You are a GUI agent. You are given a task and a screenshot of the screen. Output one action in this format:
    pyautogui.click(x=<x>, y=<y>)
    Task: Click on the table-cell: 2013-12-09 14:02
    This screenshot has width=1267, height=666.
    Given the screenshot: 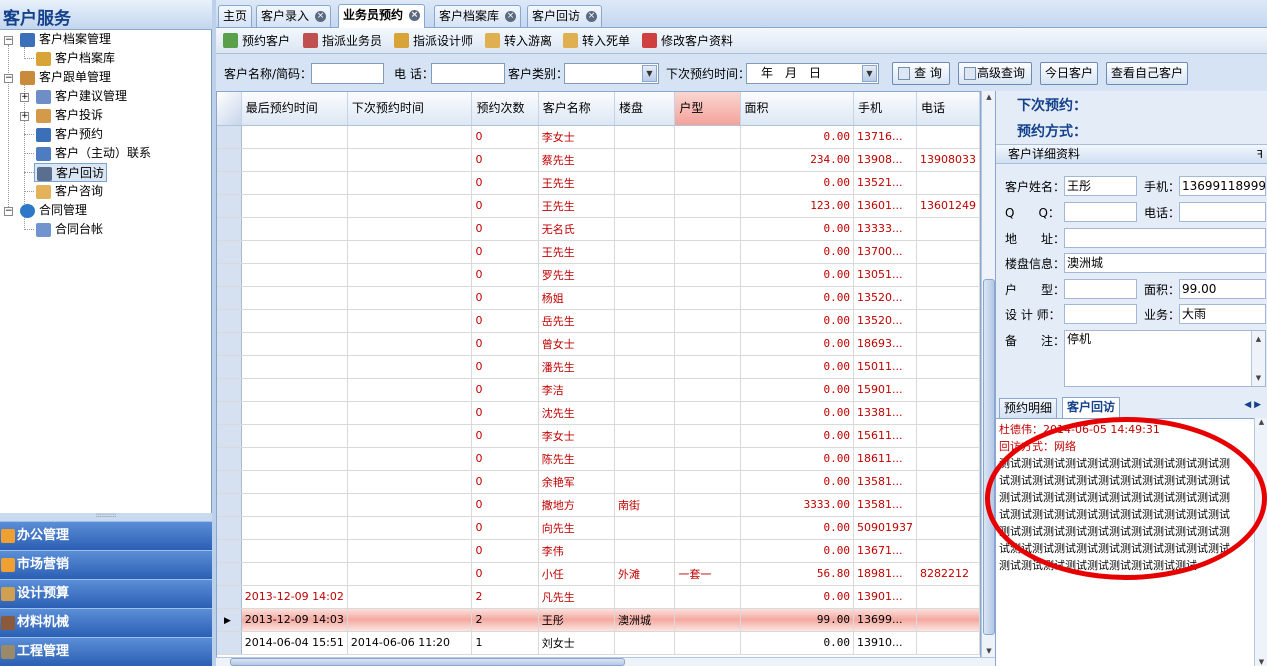 What is the action you would take?
    pyautogui.click(x=294, y=597)
    